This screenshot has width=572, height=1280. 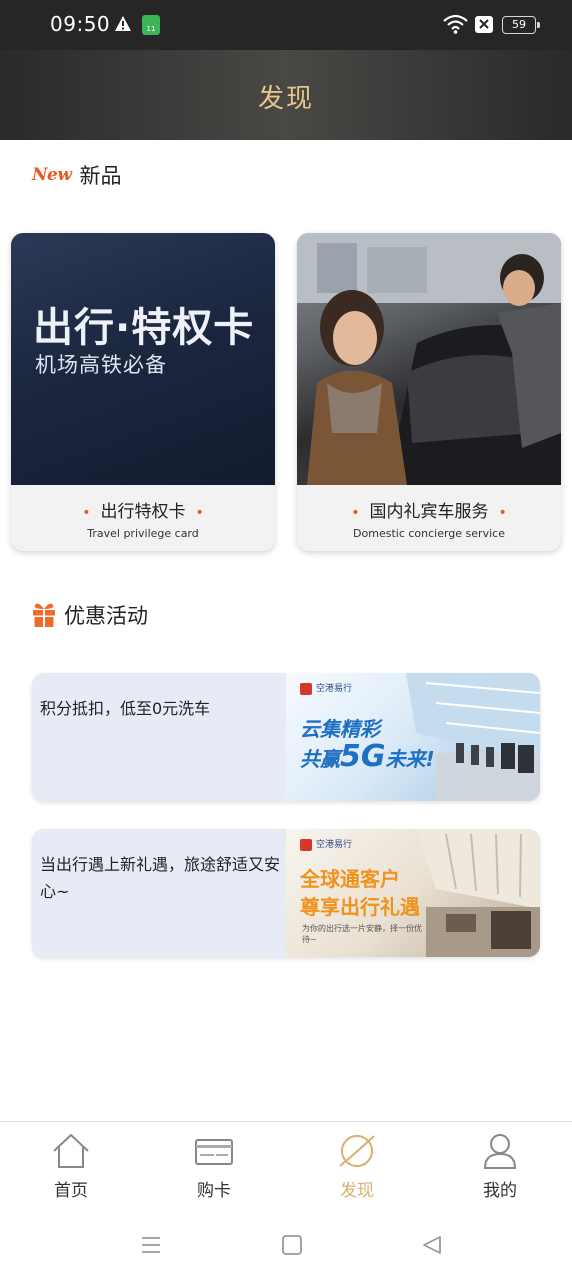 What do you see at coordinates (214, 1191) in the screenshot?
I see `nav-label: 购卡` at bounding box center [214, 1191].